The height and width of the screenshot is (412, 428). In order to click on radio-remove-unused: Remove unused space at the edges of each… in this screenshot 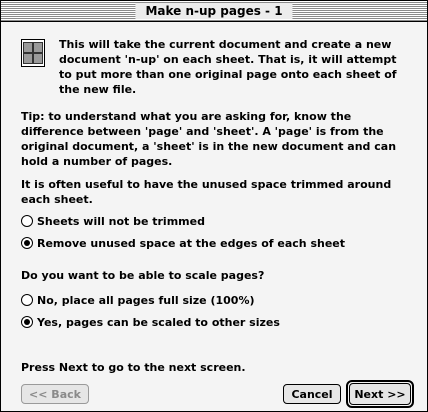, I will do `click(183, 243)`.